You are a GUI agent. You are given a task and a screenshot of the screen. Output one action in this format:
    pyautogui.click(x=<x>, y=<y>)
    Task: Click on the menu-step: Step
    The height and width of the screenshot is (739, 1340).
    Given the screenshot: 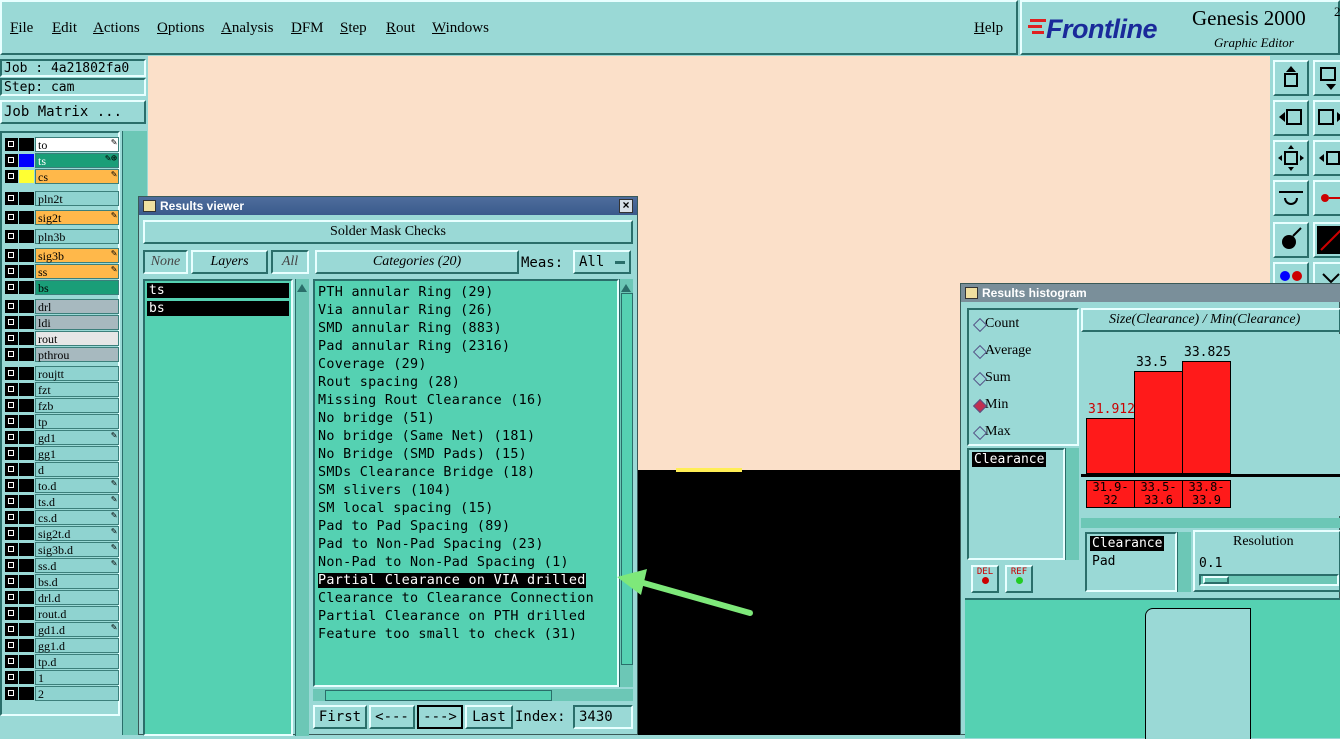 What is the action you would take?
    pyautogui.click(x=353, y=28)
    